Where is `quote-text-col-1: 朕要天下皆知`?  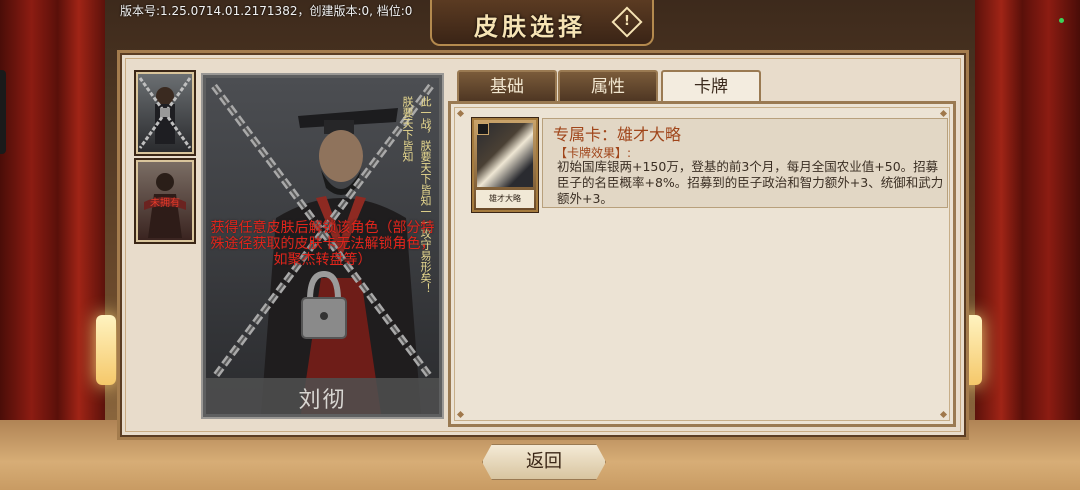 quote-text-col-1: 朕要天下皆知 is located at coordinates (407, 129).